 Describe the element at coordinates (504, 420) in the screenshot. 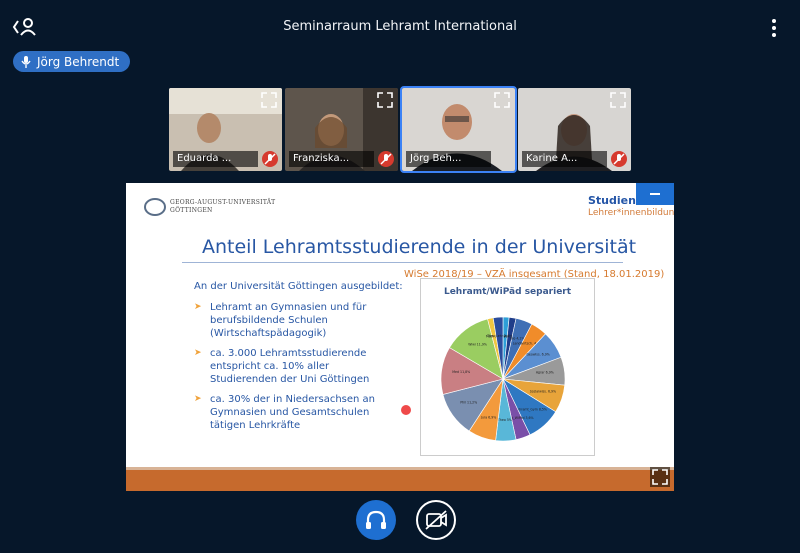

I see `pie-slice-label: Theo 5%` at that location.